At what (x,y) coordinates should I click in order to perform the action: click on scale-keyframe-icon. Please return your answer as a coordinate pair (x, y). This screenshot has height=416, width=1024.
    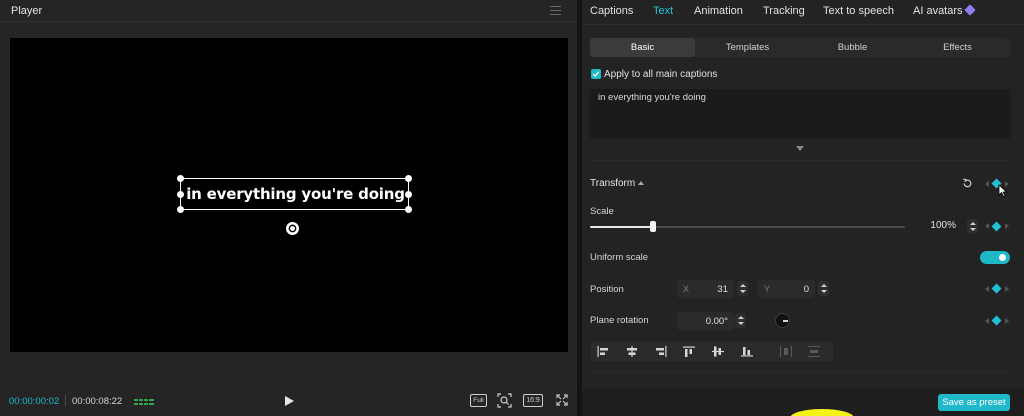
    Looking at the image, I should click on (996, 226).